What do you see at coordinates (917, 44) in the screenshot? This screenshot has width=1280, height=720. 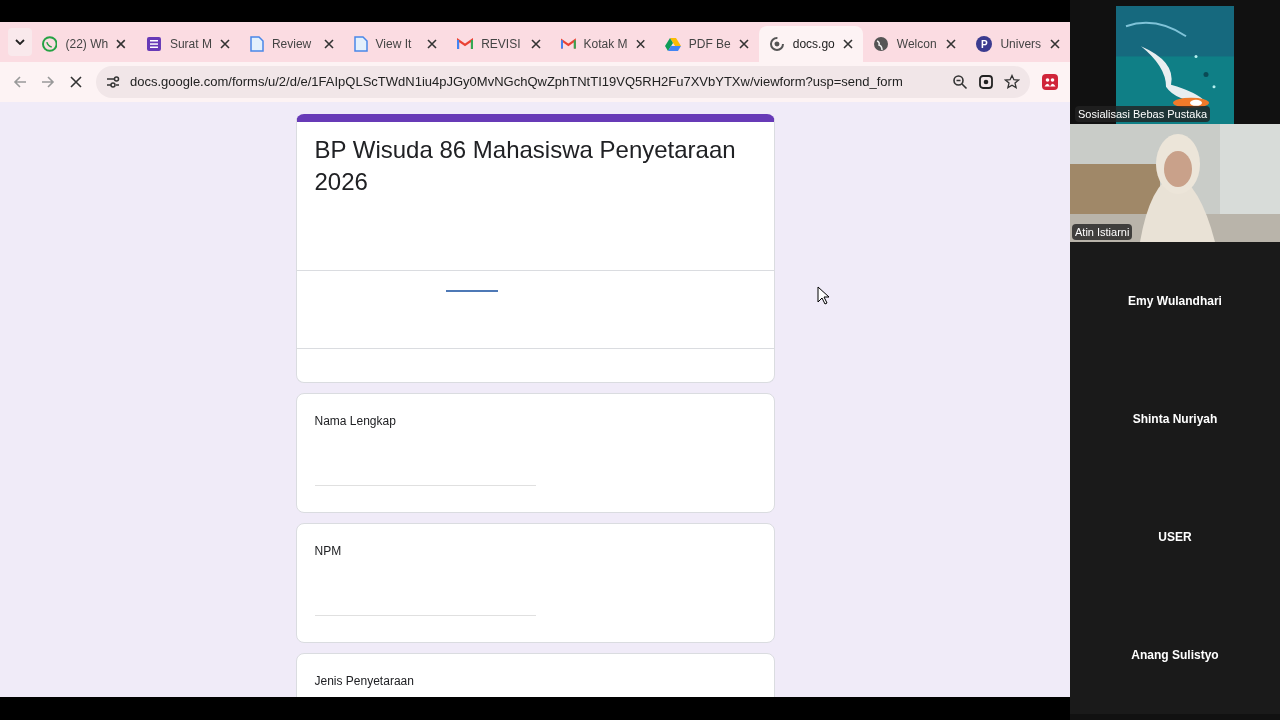 I see `tab-title: Welcon` at bounding box center [917, 44].